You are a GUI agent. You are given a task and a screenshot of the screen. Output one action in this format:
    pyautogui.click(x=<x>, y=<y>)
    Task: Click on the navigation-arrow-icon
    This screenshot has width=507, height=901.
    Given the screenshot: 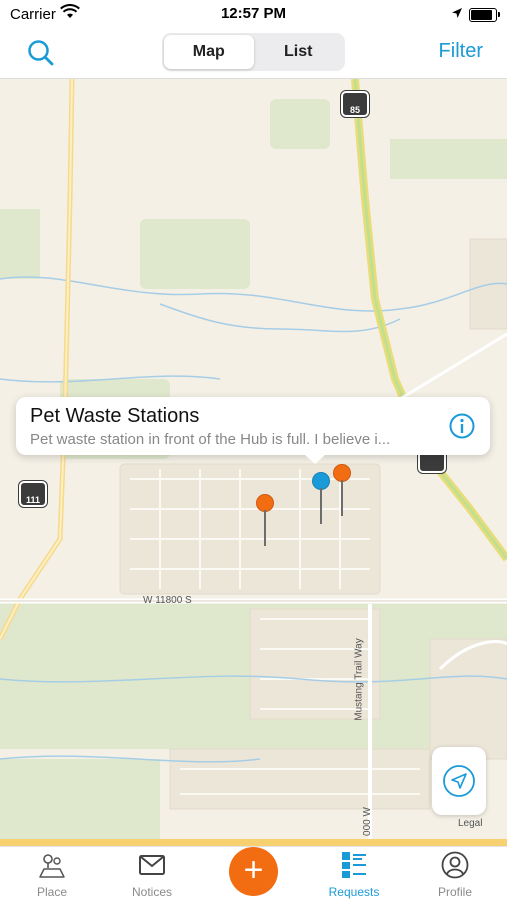 What is the action you would take?
    pyautogui.click(x=459, y=781)
    